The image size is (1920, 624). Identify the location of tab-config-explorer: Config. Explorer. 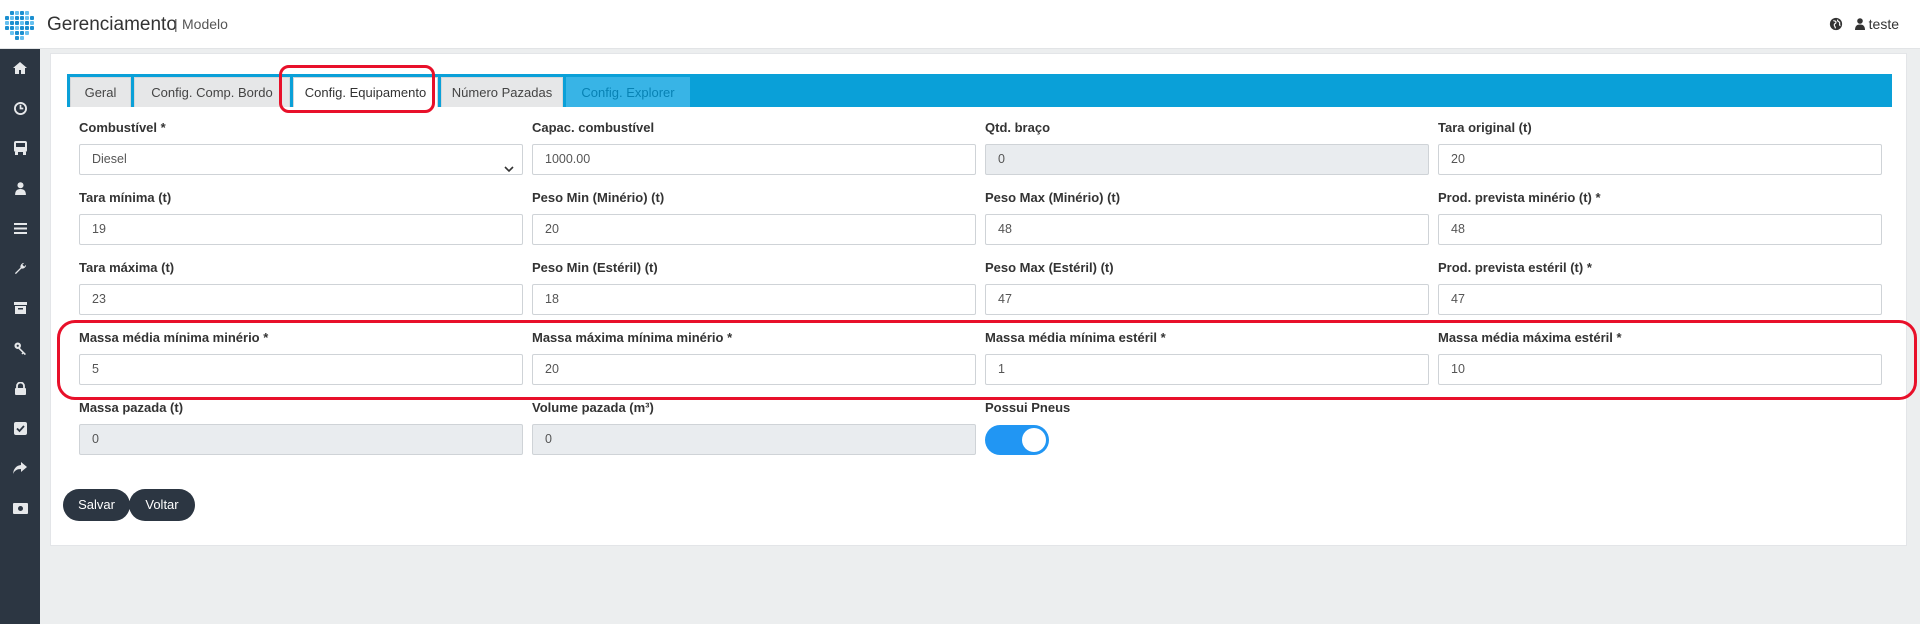
(628, 92).